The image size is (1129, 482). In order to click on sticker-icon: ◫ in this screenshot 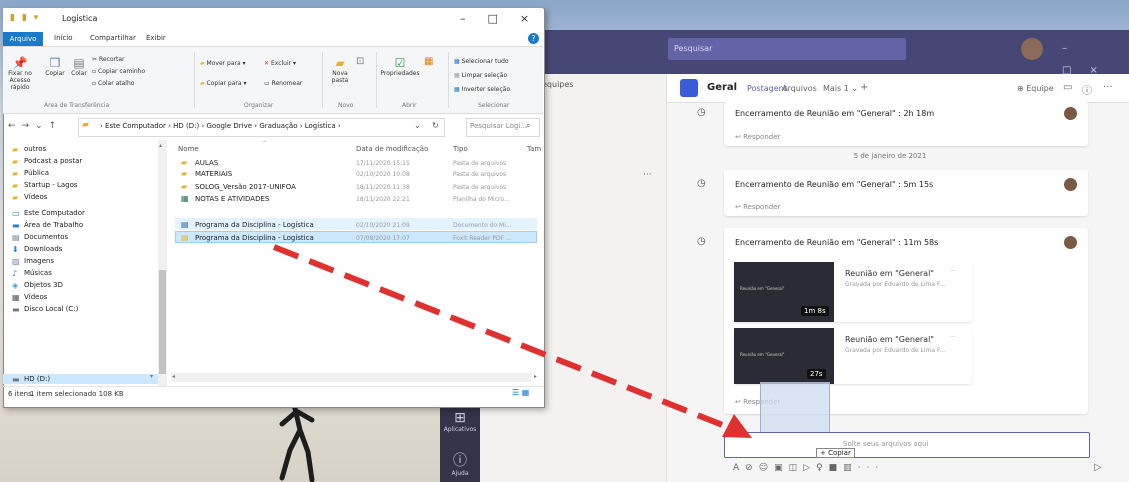, I will do `click(796, 468)`.